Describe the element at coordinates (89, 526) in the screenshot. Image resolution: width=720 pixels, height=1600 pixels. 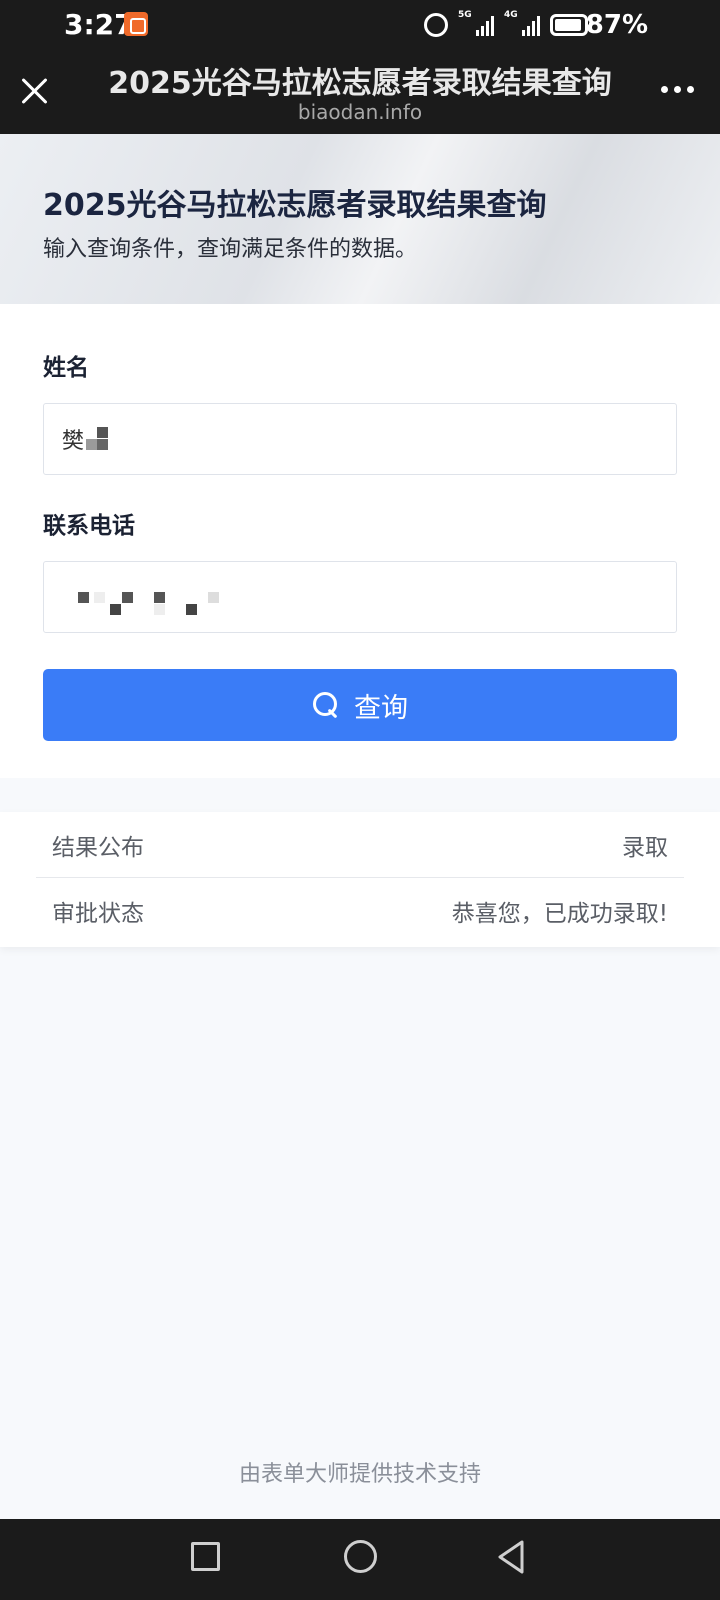
I see `phone-label: 联系电话` at that location.